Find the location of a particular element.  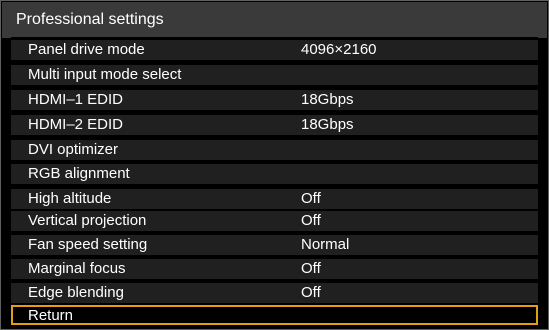

menu-item-hdmi-2-edid: HDMI–2 EDID 18Gbps is located at coordinates (274, 125).